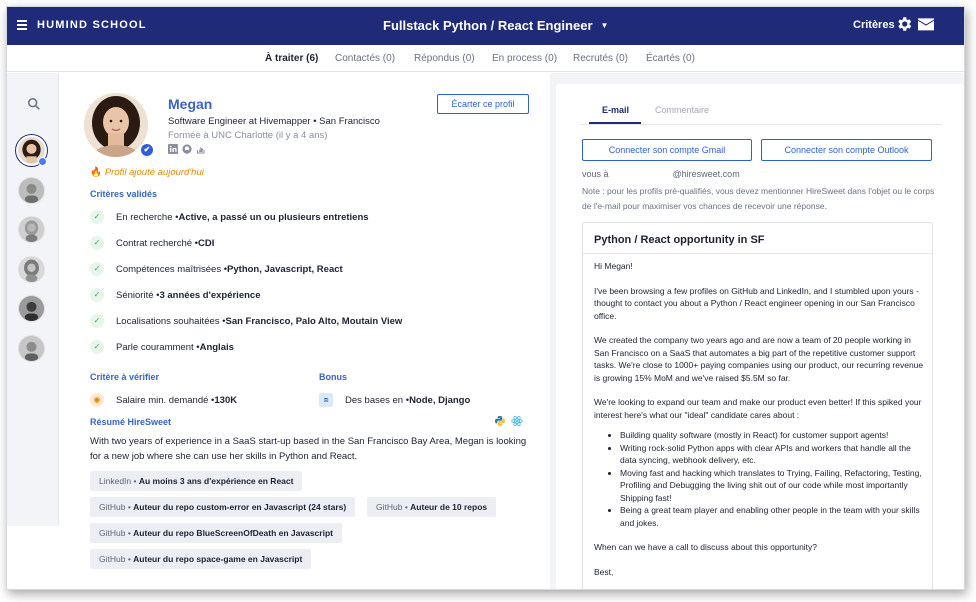 This screenshot has height=602, width=976. What do you see at coordinates (604, 571) in the screenshot?
I see `email-signoff: Best,` at bounding box center [604, 571].